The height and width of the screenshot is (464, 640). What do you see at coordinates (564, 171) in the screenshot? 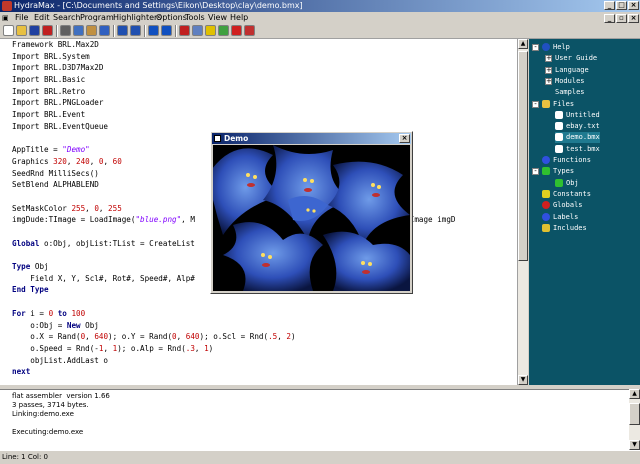
I see `tree-item-label: Types` at bounding box center [564, 171].